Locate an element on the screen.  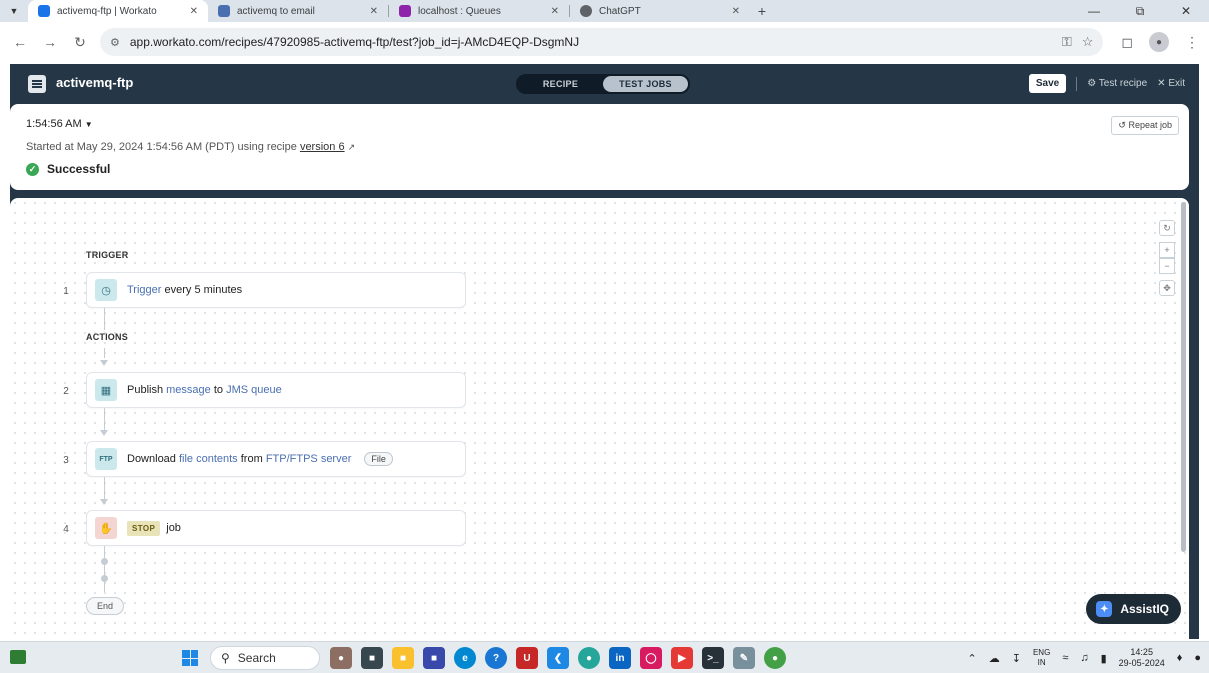
assistiq-label: AssistIQ is located at coordinates (1144, 609).